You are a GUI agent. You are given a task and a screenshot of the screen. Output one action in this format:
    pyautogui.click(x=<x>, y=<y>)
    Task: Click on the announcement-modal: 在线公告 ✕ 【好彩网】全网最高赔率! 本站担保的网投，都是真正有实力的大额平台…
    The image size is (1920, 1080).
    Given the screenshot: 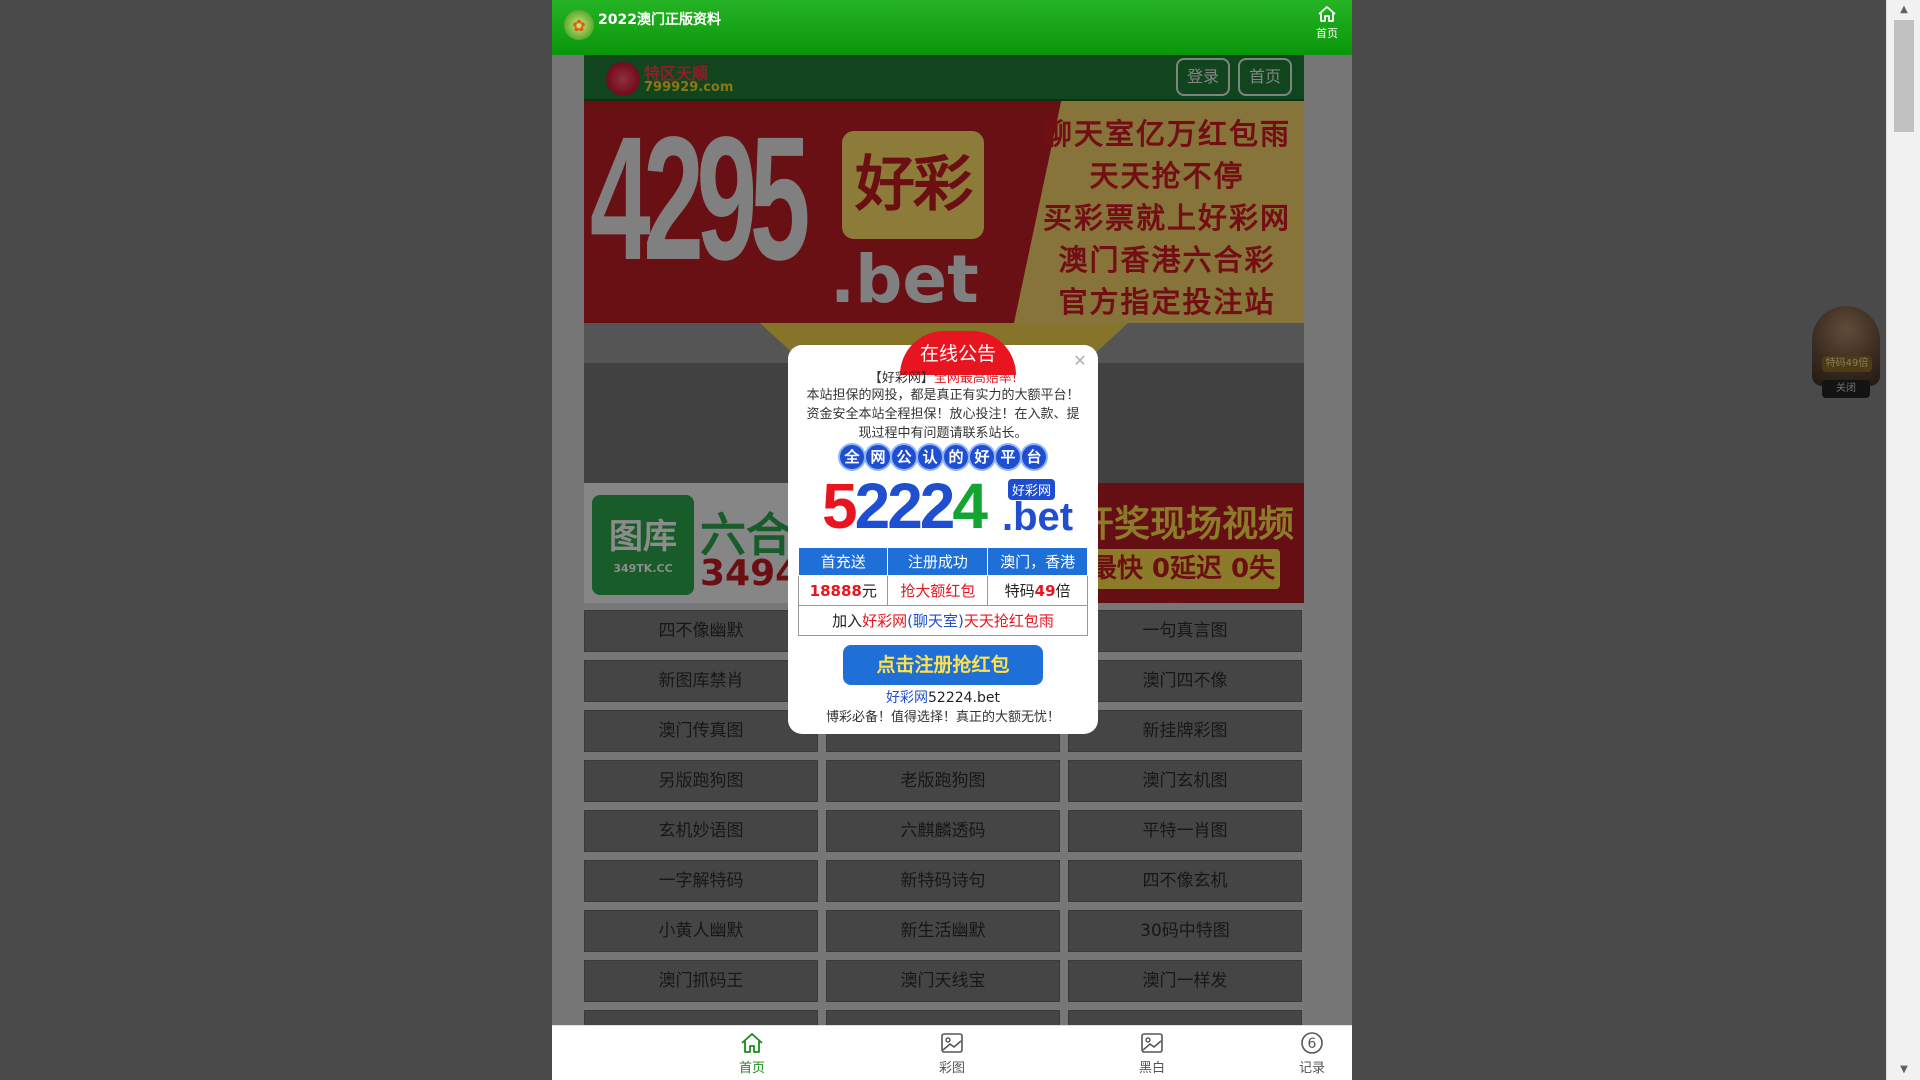 What is the action you would take?
    pyautogui.click(x=943, y=532)
    